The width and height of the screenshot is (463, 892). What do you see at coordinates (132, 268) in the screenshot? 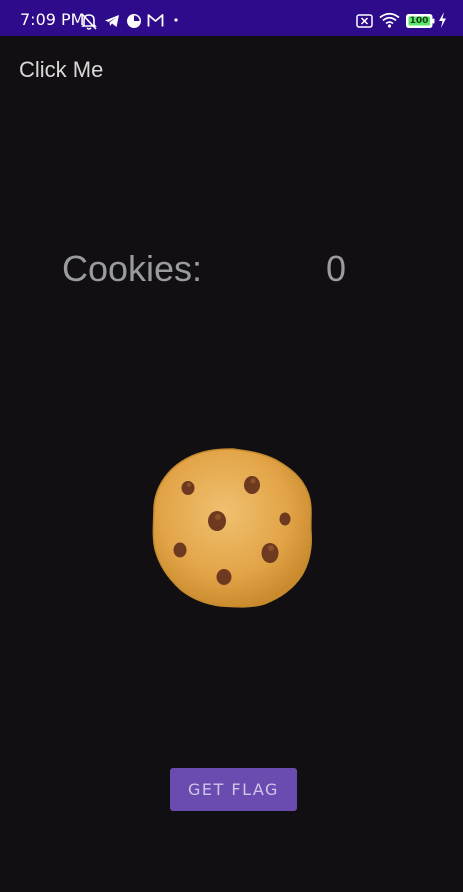
I see `cookies-label: Cookies:` at bounding box center [132, 268].